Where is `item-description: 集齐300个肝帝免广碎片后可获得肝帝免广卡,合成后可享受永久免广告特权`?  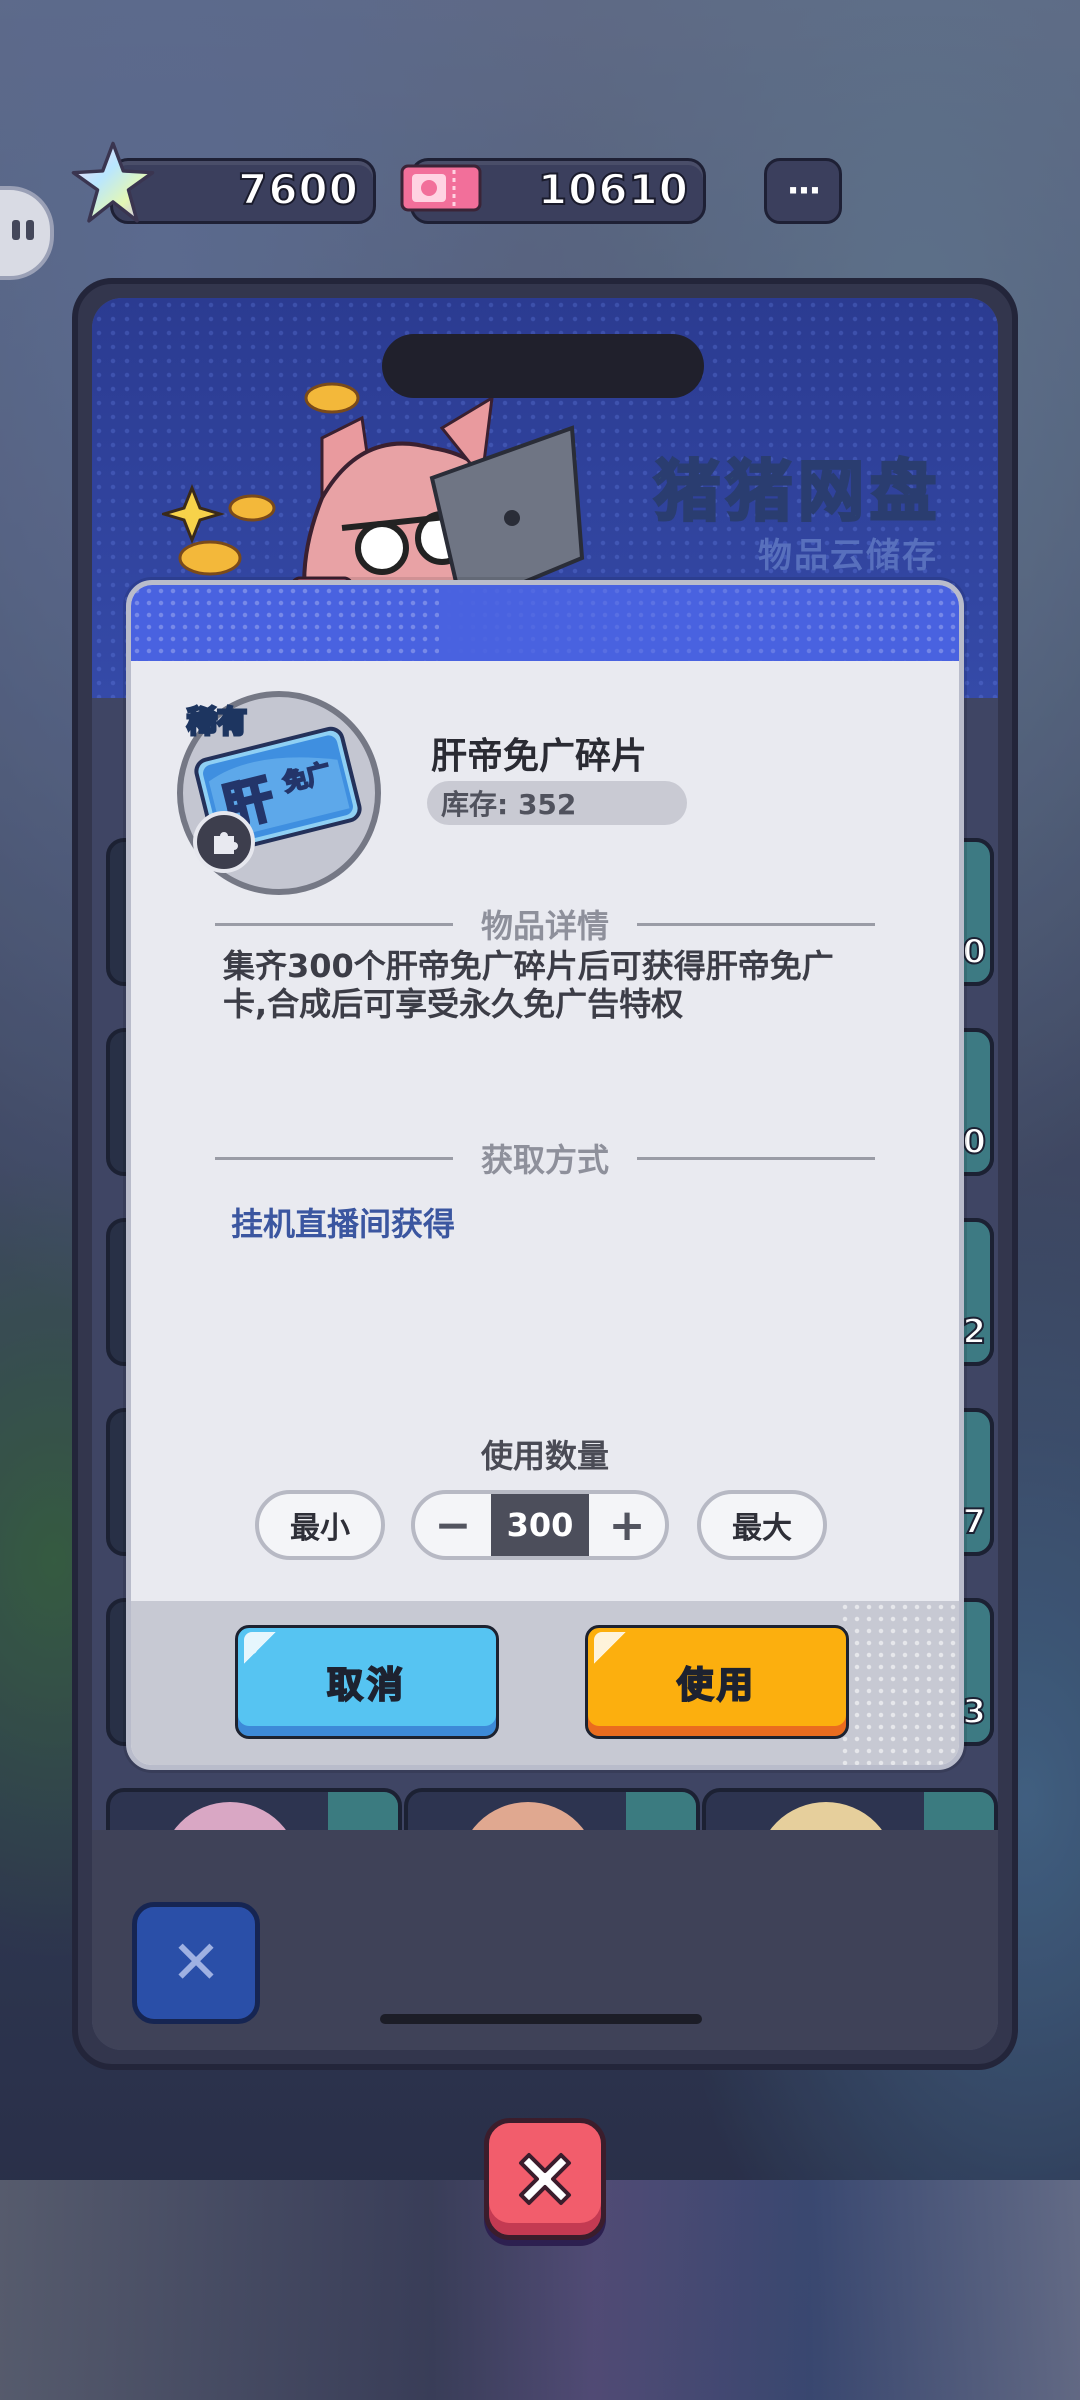 item-description: 集齐300个肝帝免广碎片后可获得肝帝免广卡,合成后可享受永久免广告特权 is located at coordinates (528, 985).